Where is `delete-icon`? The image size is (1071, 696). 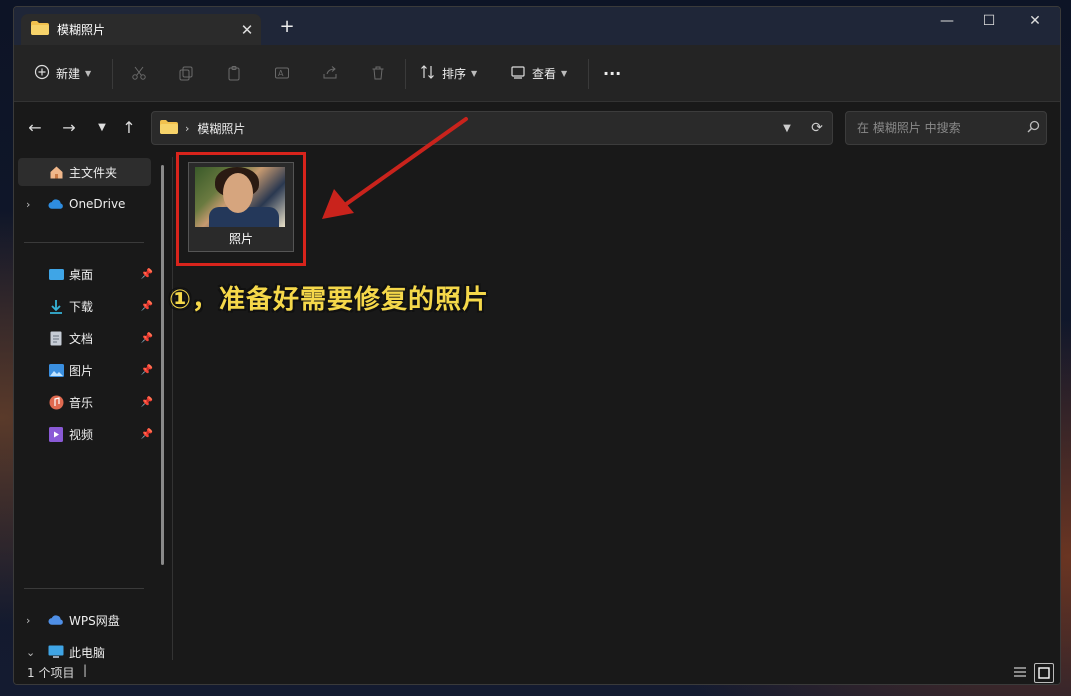
delete-icon is located at coordinates (378, 73).